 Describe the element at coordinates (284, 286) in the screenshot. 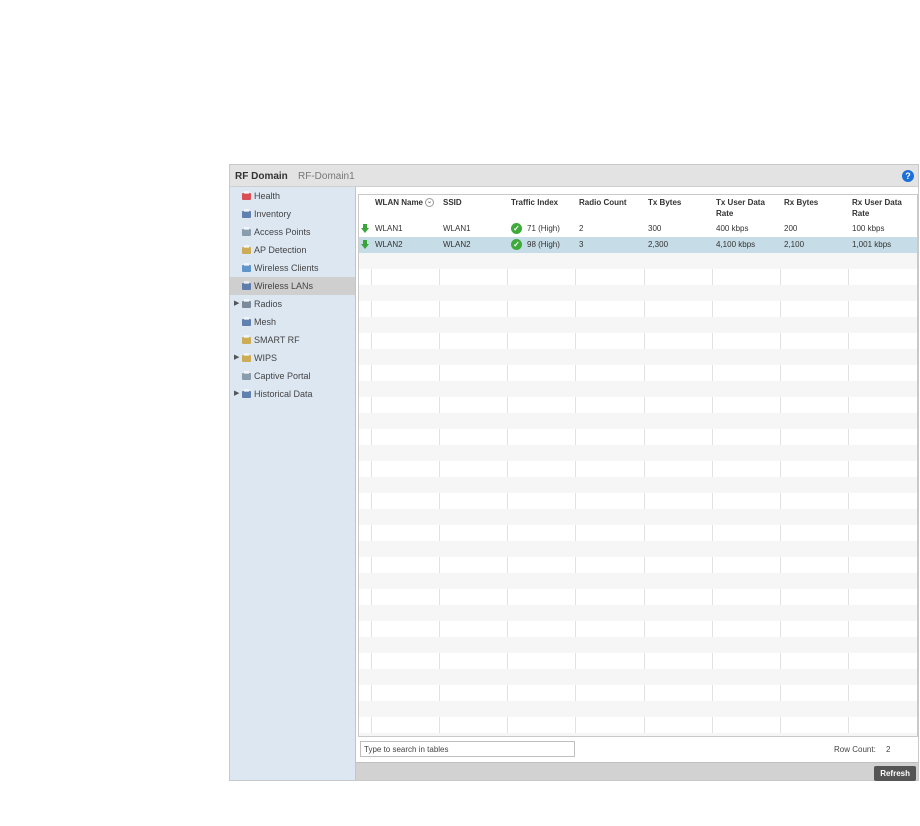

I see `sidebar-item-label: Wireless LANs` at that location.